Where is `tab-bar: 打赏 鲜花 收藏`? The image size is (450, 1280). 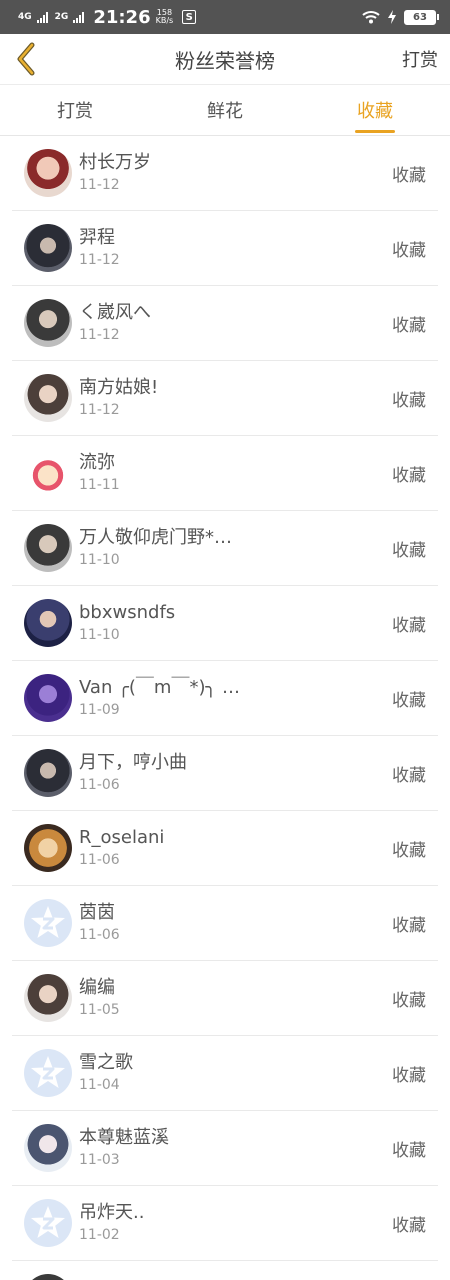
tab-bar: 打赏 鲜花 收藏 is located at coordinates (225, 110).